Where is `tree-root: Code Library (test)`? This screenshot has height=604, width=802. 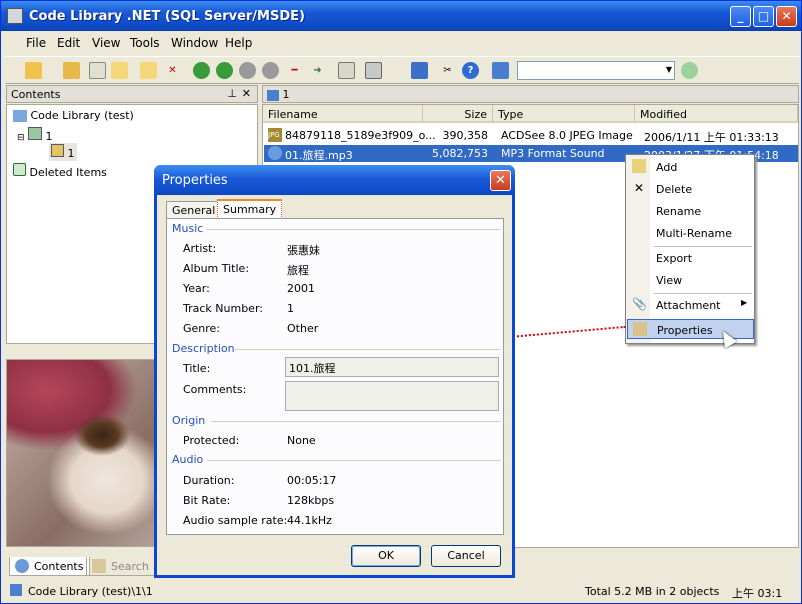 tree-root: Code Library (test) is located at coordinates (73, 115).